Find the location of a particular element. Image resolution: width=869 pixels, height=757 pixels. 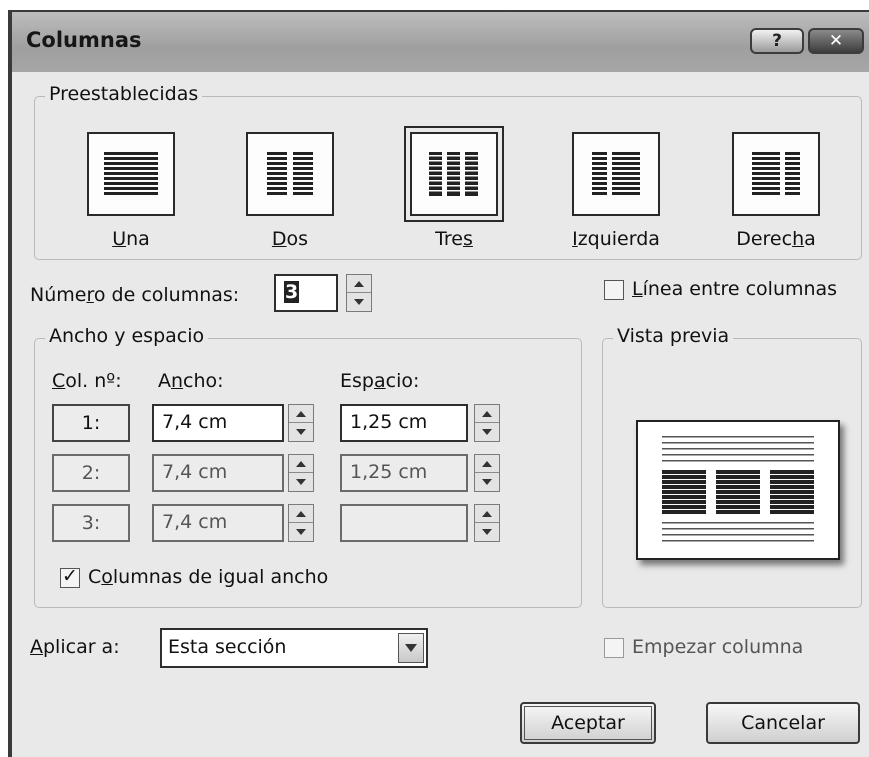

col-number-3: 3: is located at coordinates (91, 523).